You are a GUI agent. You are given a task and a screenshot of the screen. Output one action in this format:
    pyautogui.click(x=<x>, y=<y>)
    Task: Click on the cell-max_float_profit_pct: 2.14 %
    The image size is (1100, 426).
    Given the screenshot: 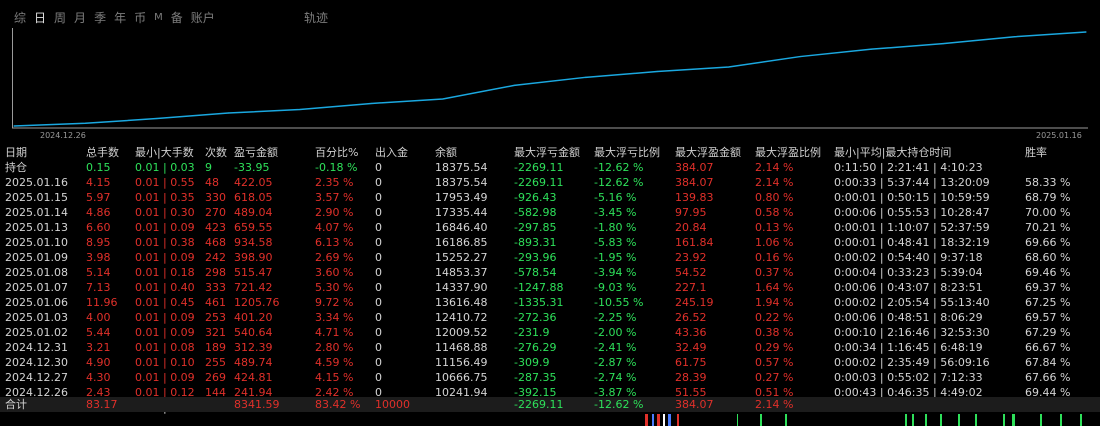 What is the action you would take?
    pyautogui.click(x=774, y=167)
    